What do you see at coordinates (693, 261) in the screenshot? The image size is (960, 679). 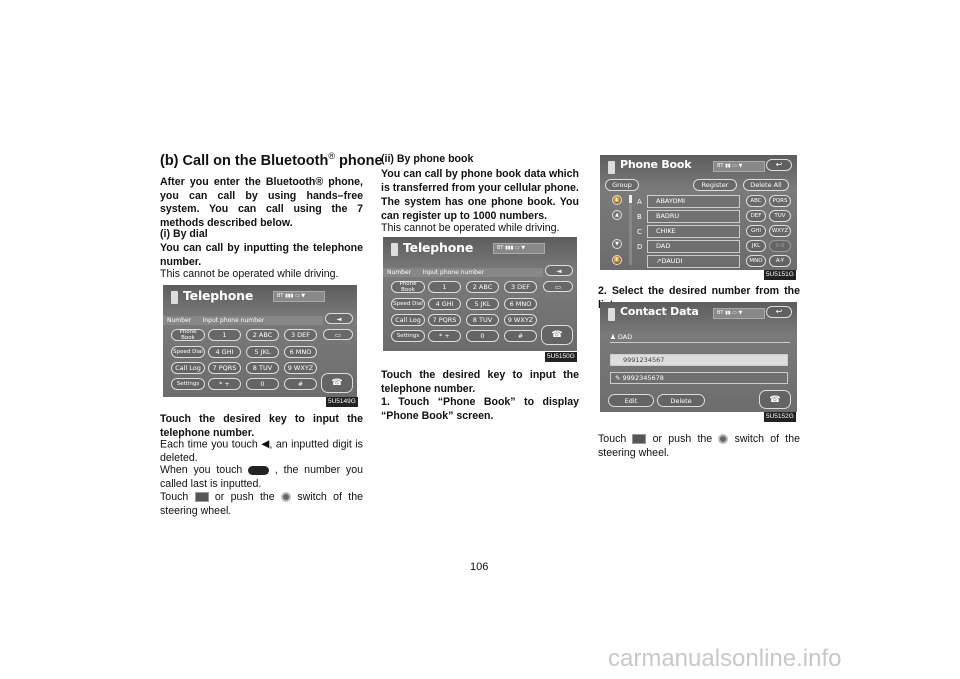 I see `contact-row: ↗DAUDI` at bounding box center [693, 261].